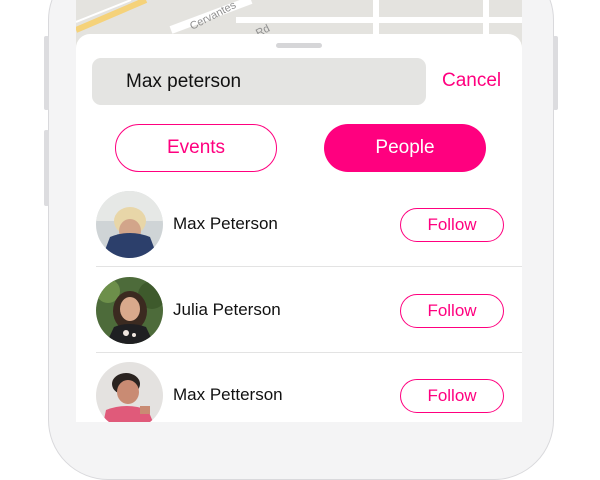 This screenshot has height=480, width=600. Describe the element at coordinates (225, 223) in the screenshot. I see `person-name: Max Peterson` at that location.